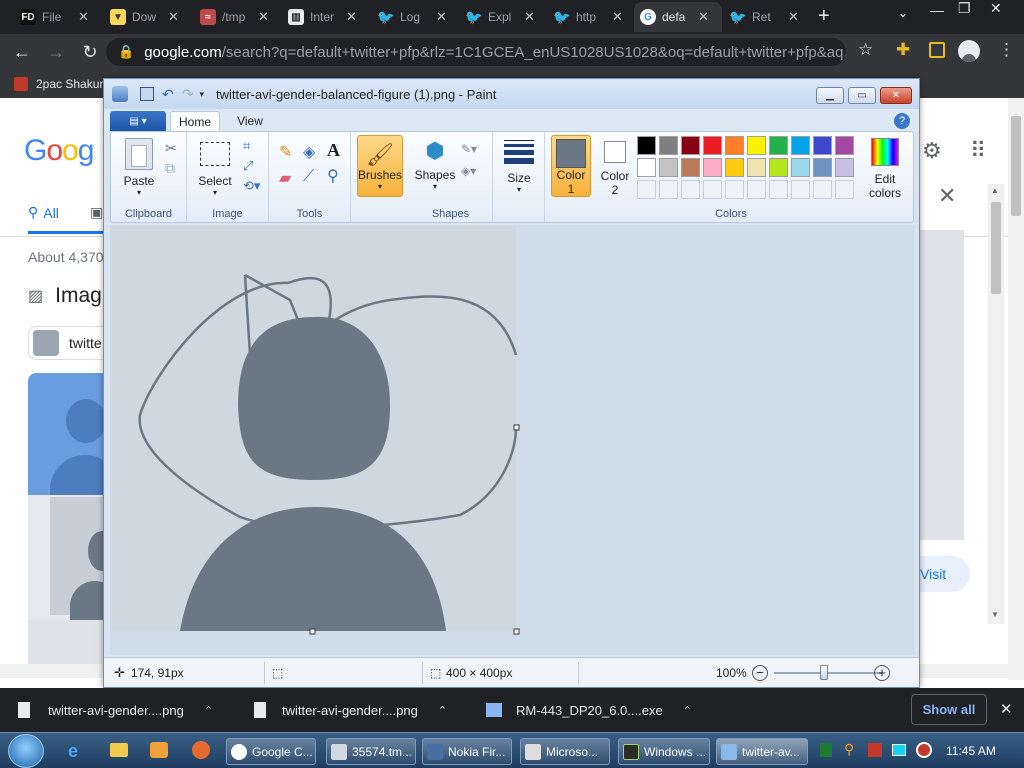 The image size is (1024, 768). I want to click on brushes-button: 🖌 Brushes ▾, so click(380, 166).